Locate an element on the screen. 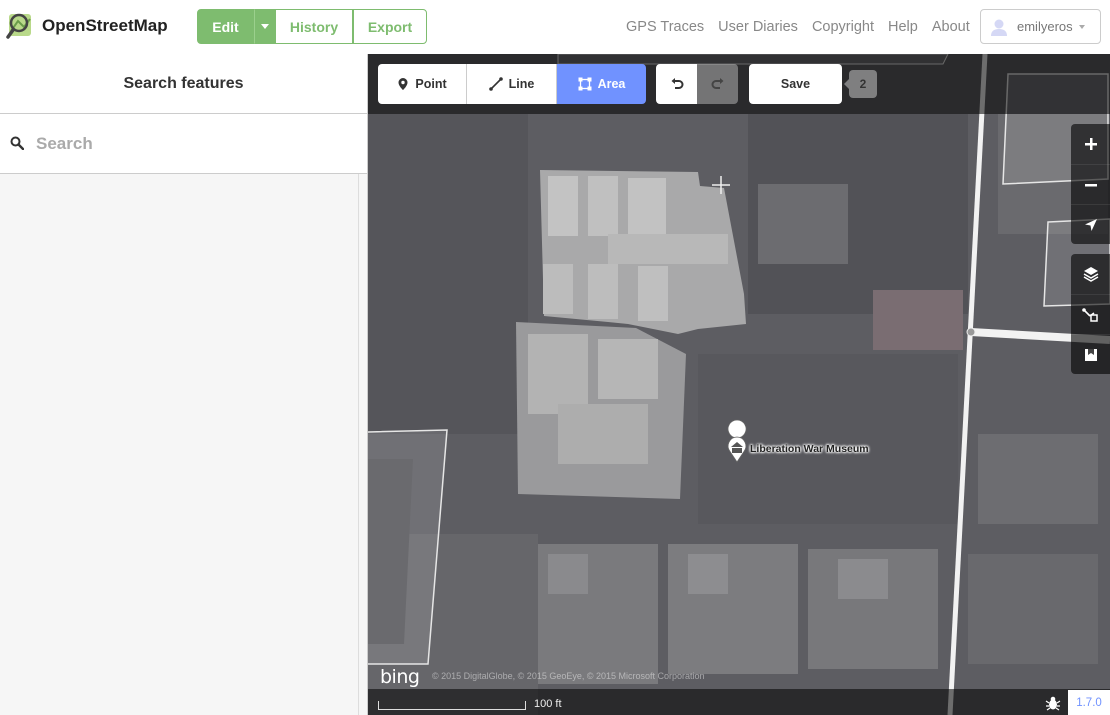 The width and height of the screenshot is (1110, 715). report-bug-button is located at coordinates (1053, 702).